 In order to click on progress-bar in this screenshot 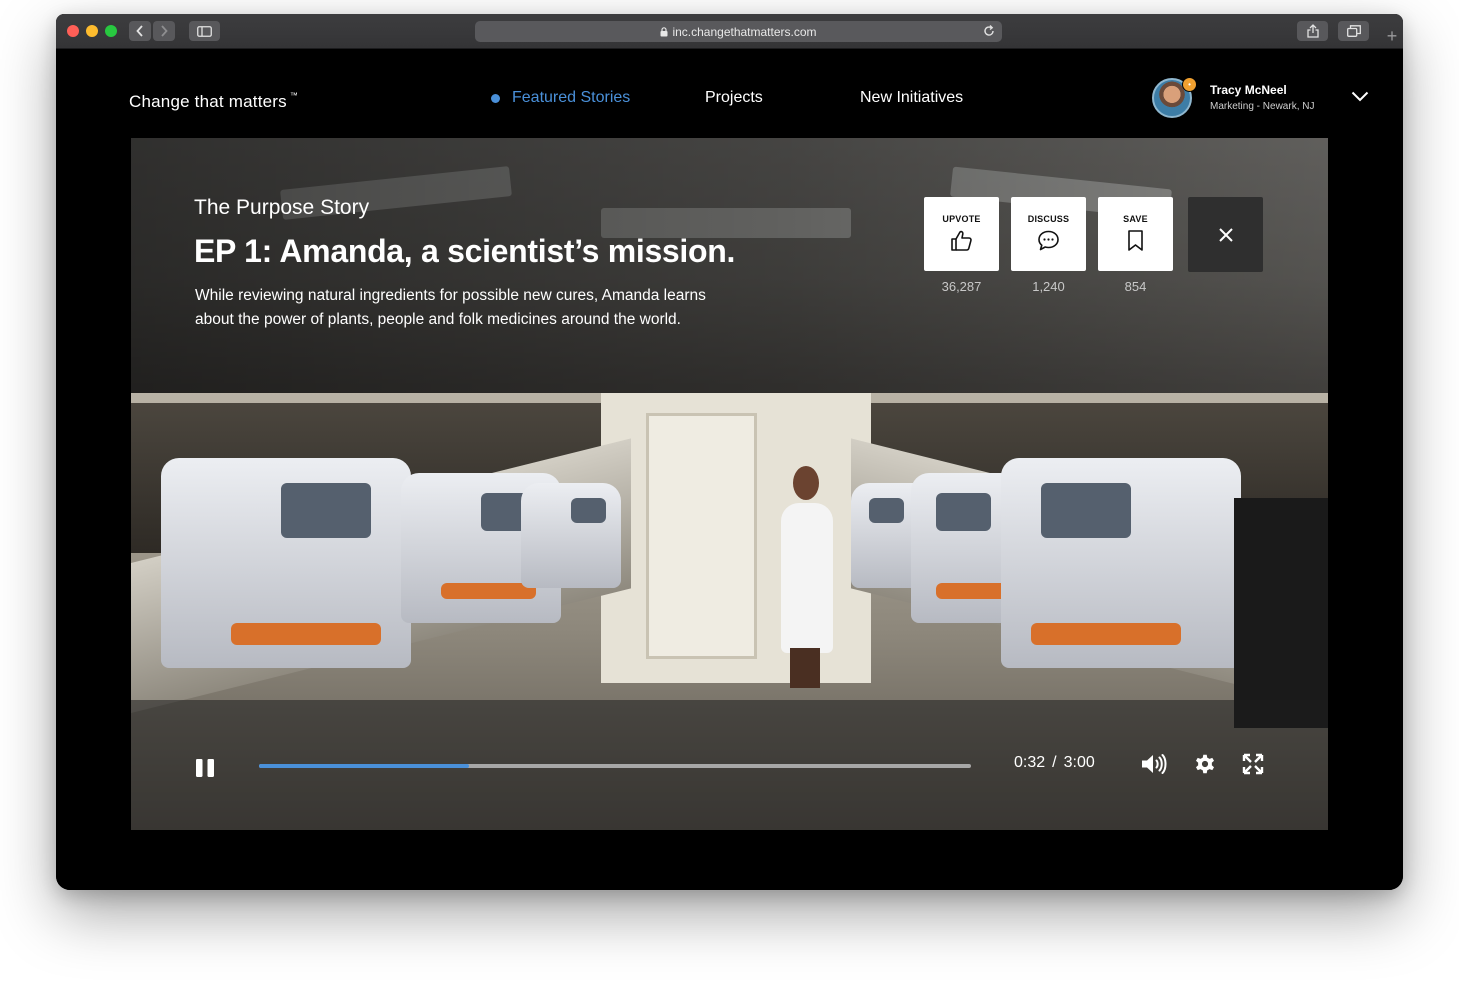, I will do `click(615, 766)`.